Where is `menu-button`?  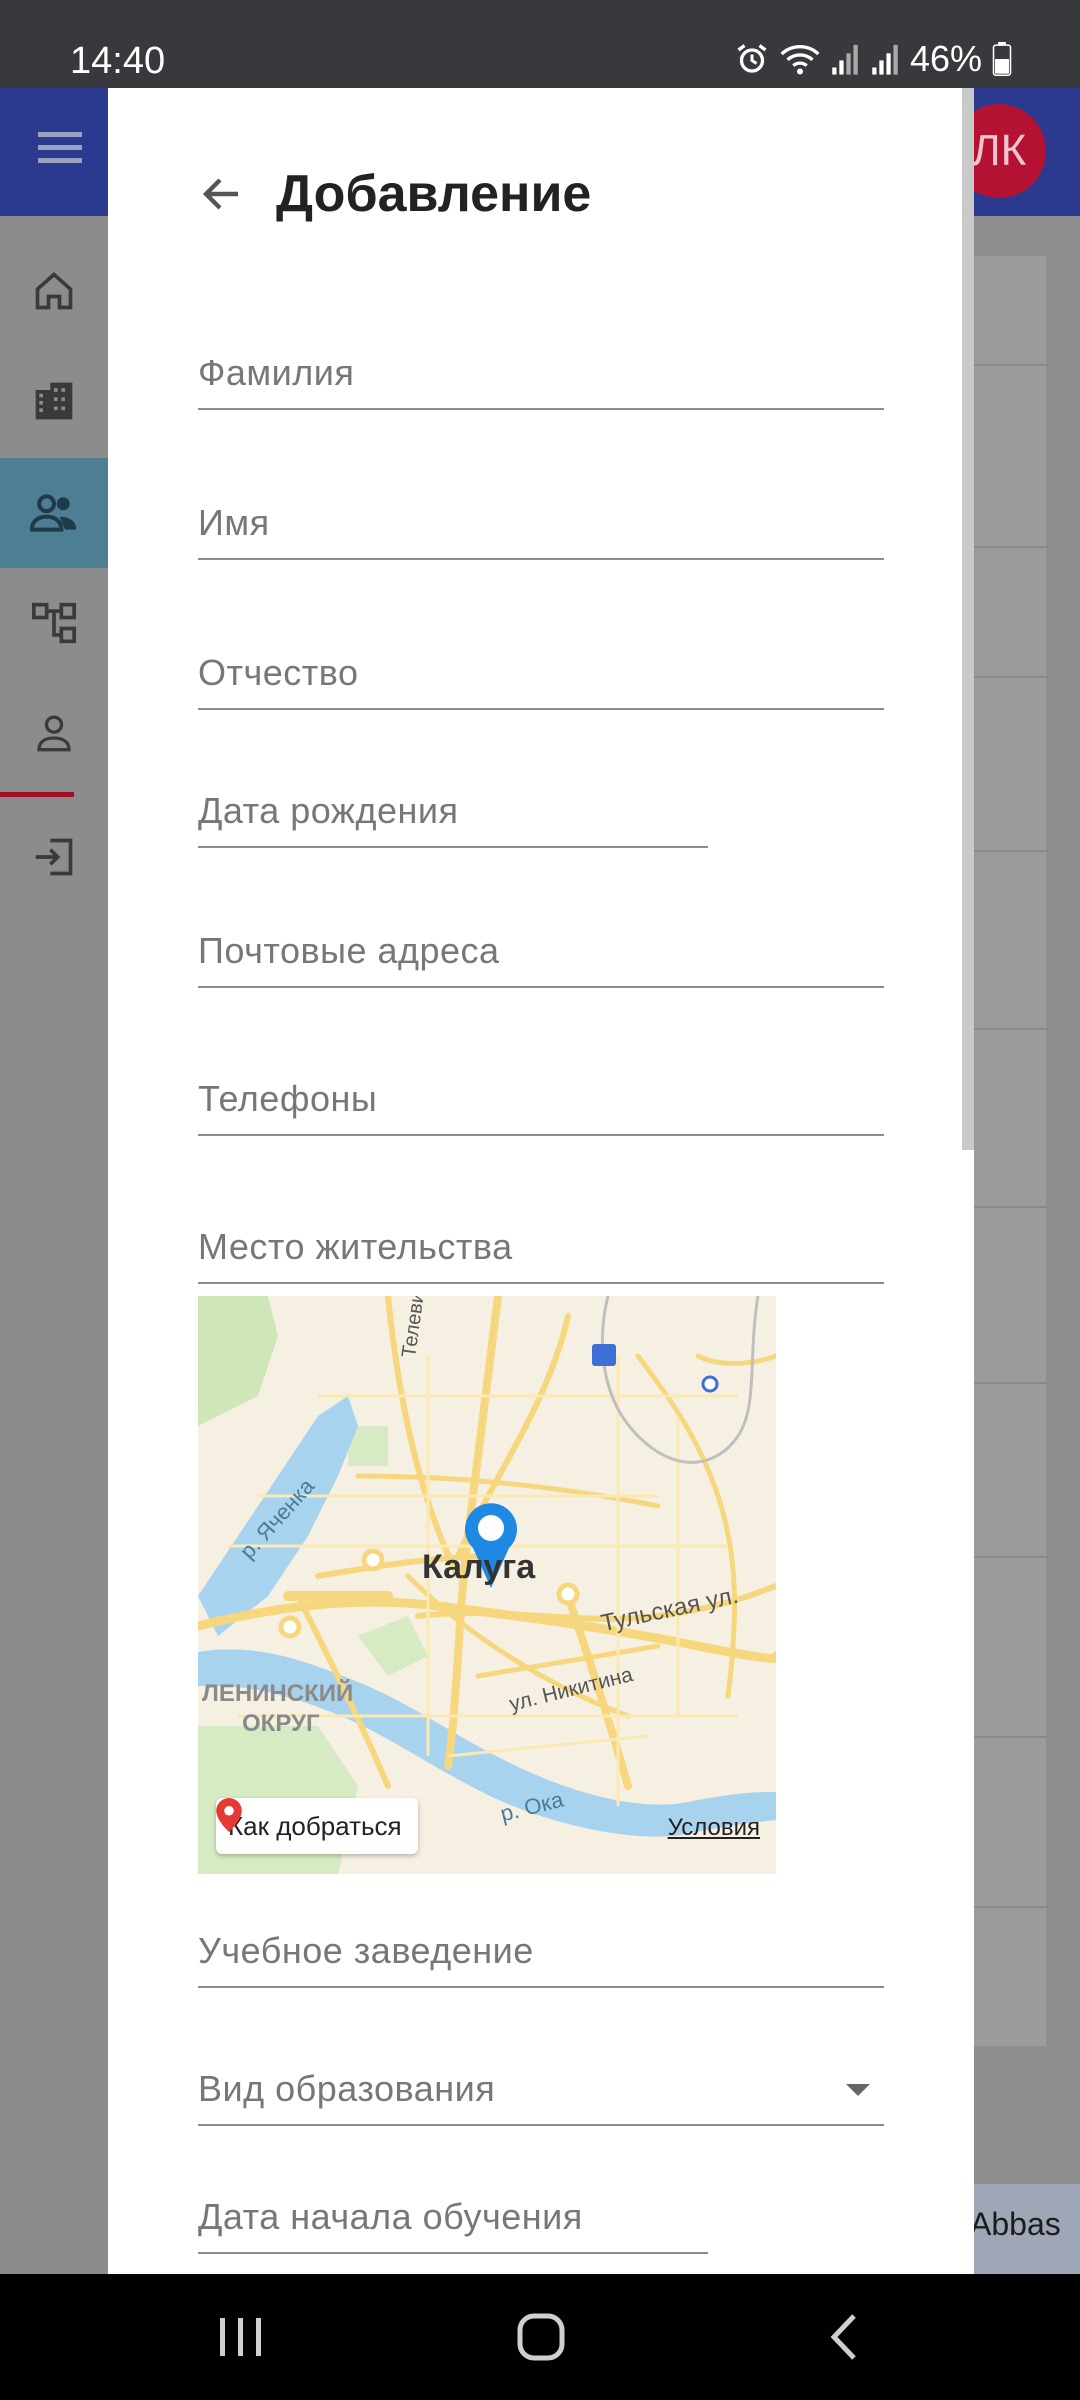 menu-button is located at coordinates (60, 150).